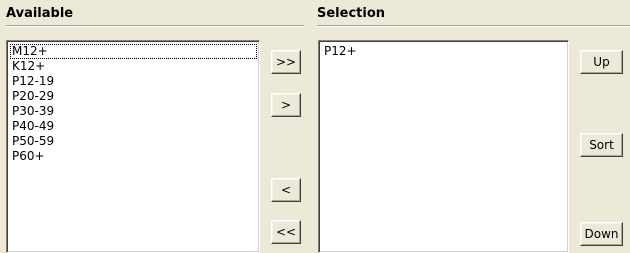 The width and height of the screenshot is (630, 253). I want to click on available-header: Available, so click(155, 15).